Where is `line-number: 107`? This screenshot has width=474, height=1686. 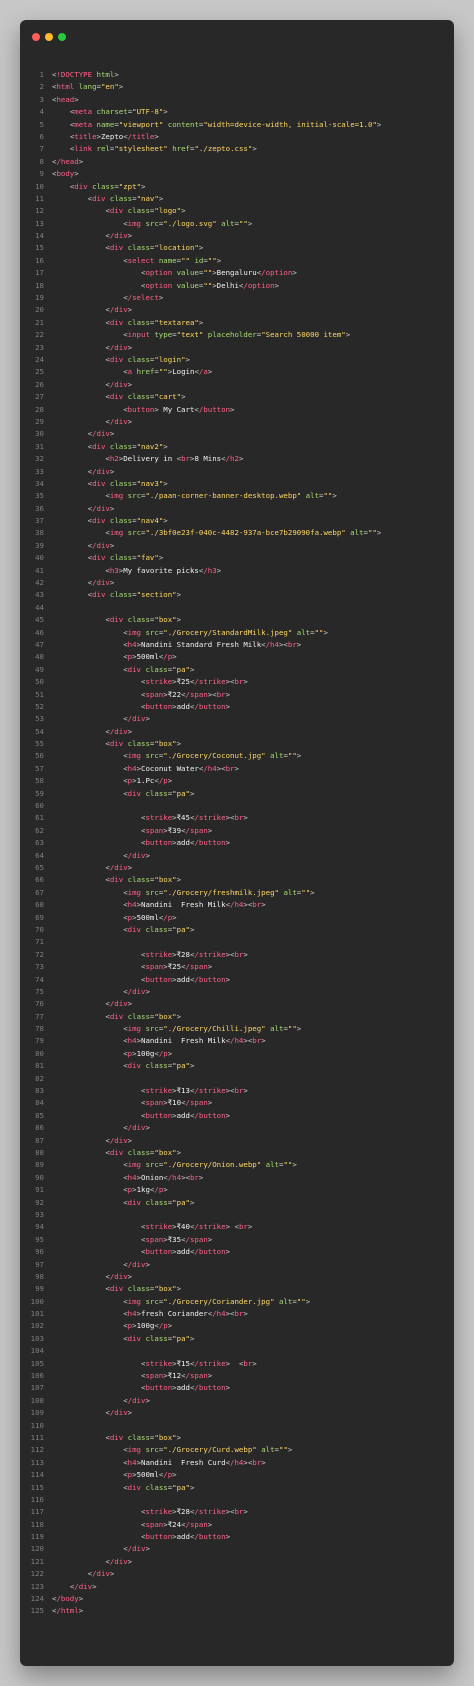 line-number: 107 is located at coordinates (37, 1388).